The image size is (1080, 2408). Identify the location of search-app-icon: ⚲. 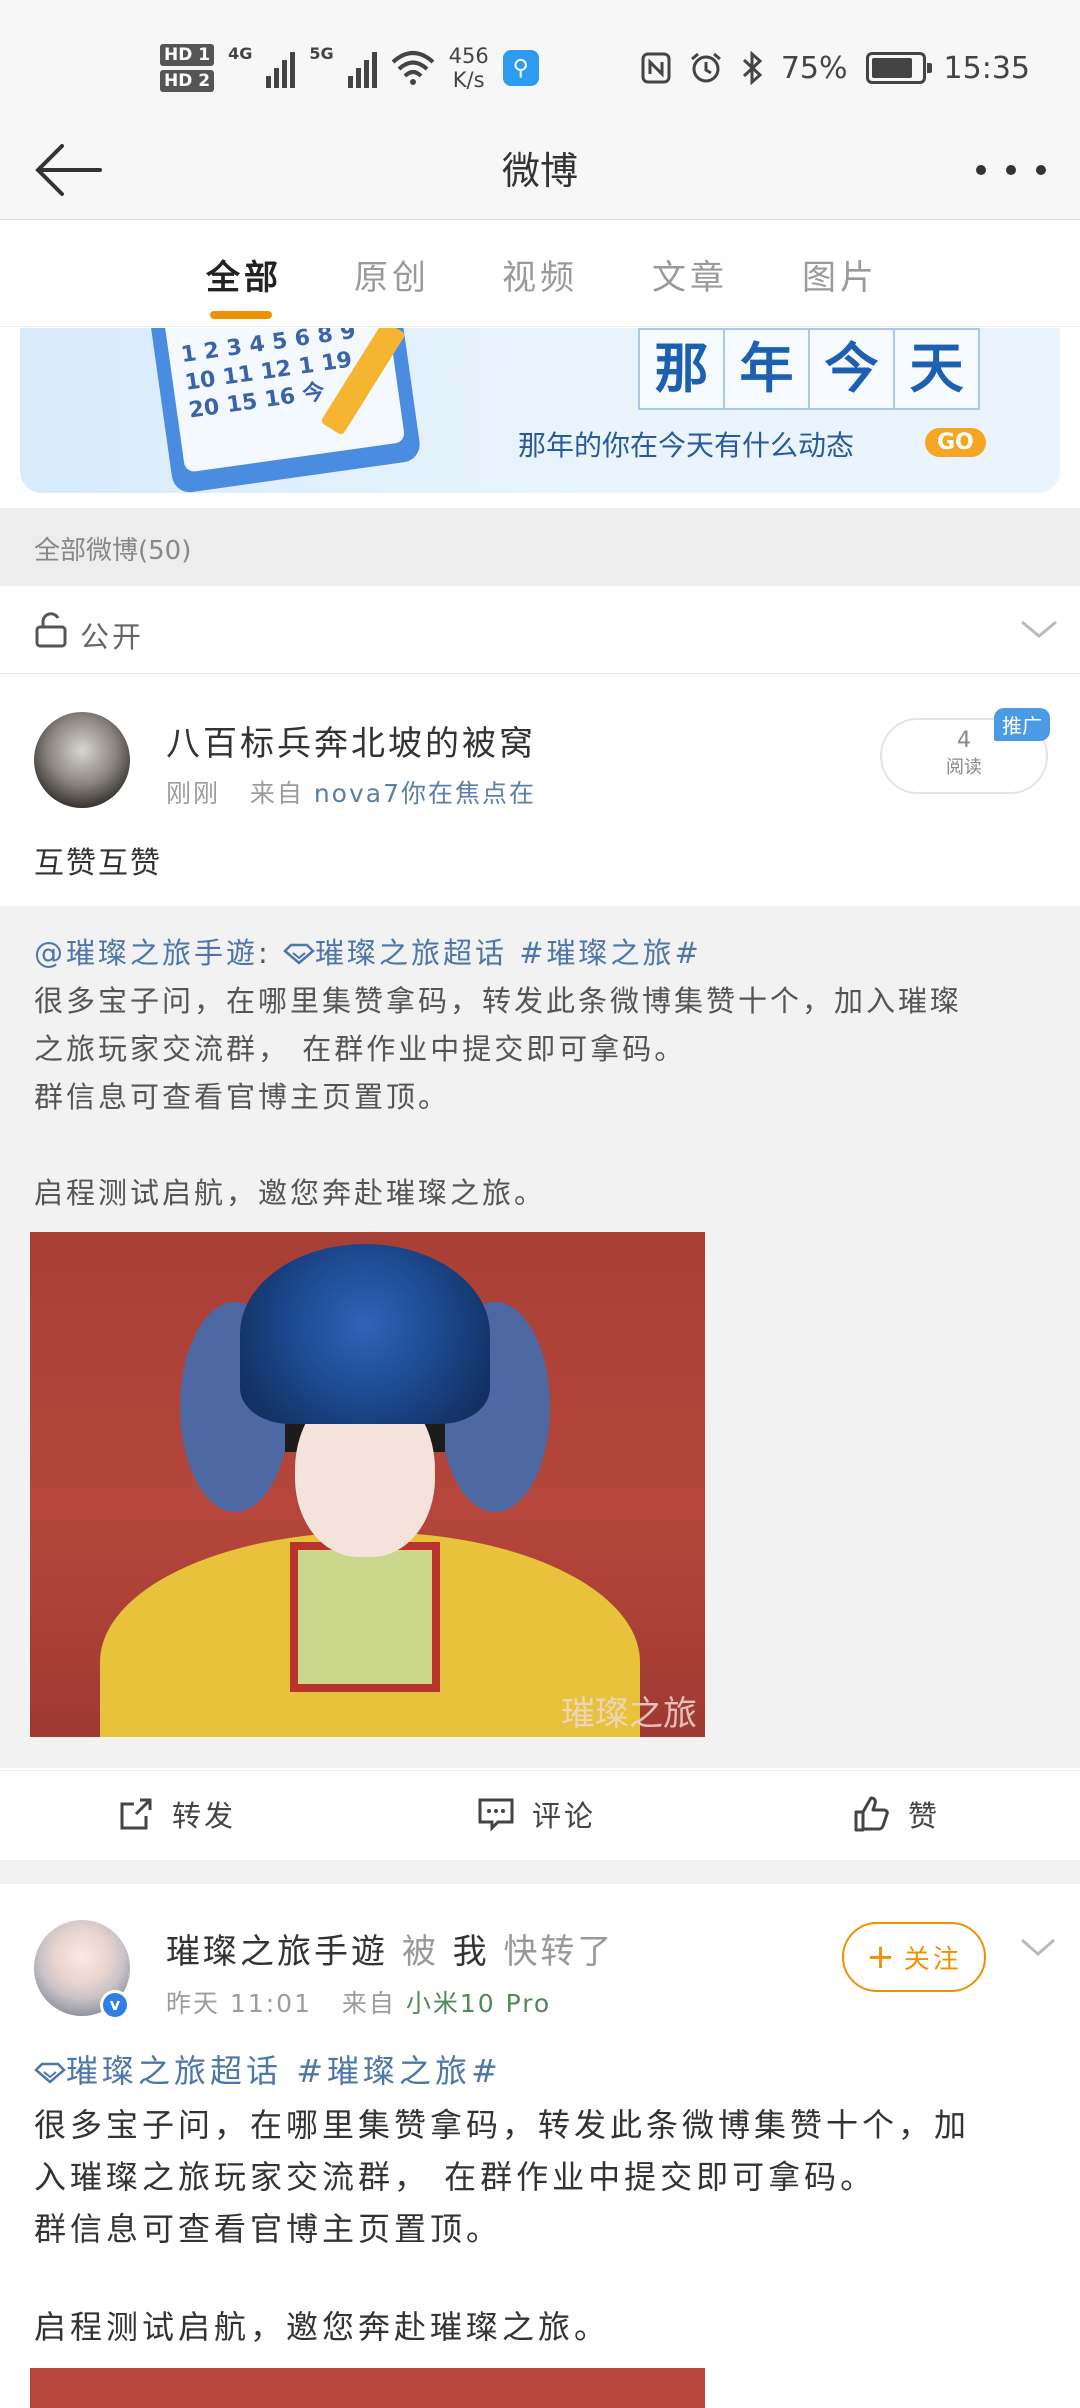
(520, 68).